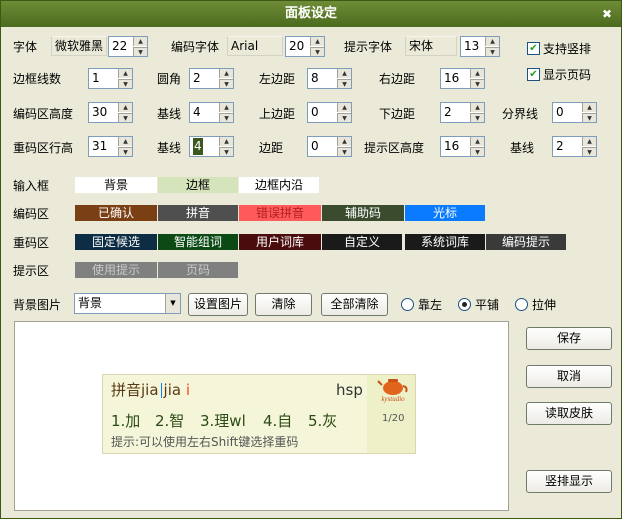 The height and width of the screenshot is (519, 622). I want to click on tip-baseline-label: 基线, so click(522, 148).